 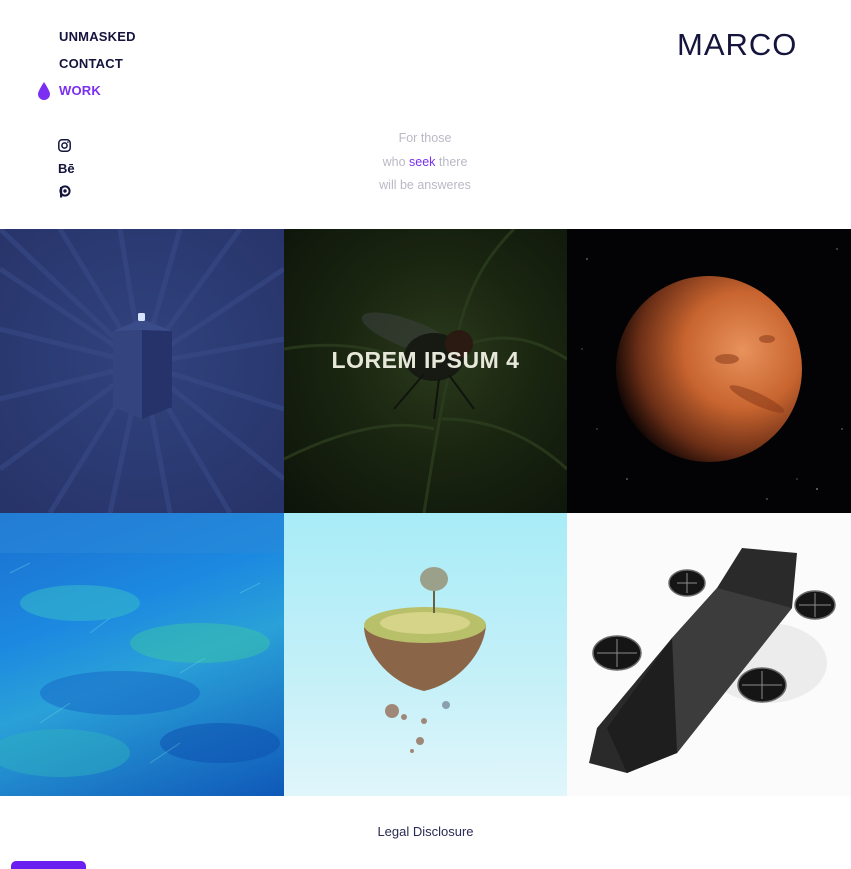 What do you see at coordinates (422, 161) in the screenshot?
I see `tagline-highlight: seek` at bounding box center [422, 161].